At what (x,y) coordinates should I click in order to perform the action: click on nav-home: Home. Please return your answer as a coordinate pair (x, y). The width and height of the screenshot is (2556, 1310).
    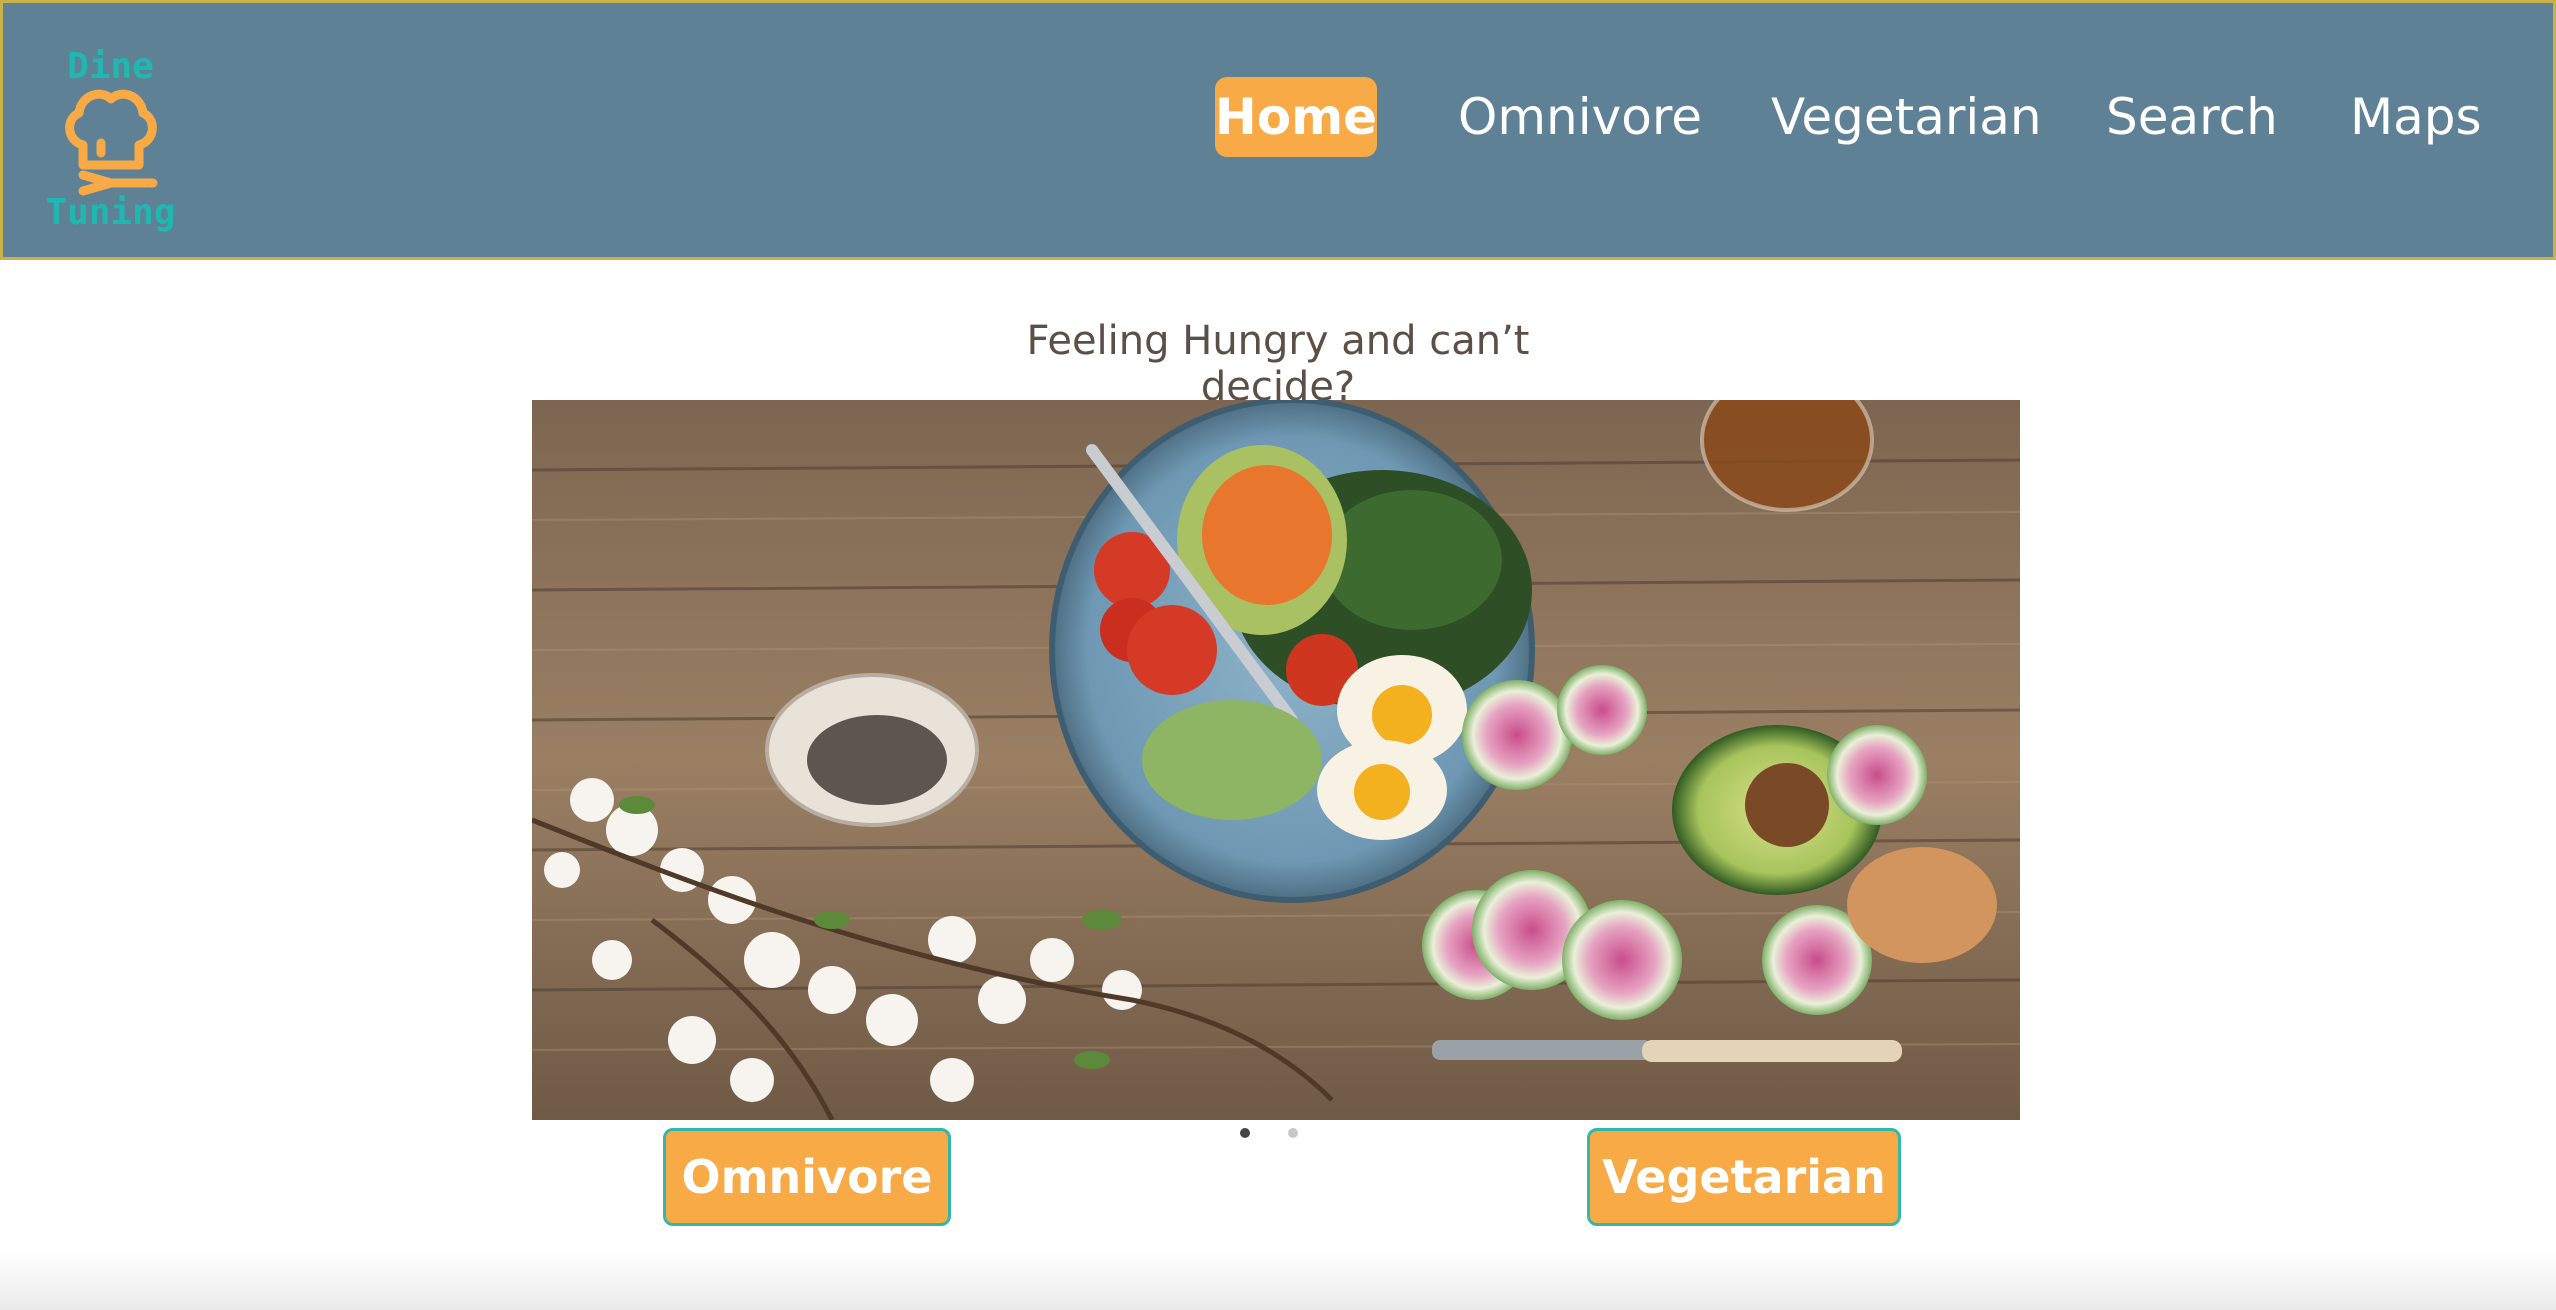
    Looking at the image, I should click on (1296, 117).